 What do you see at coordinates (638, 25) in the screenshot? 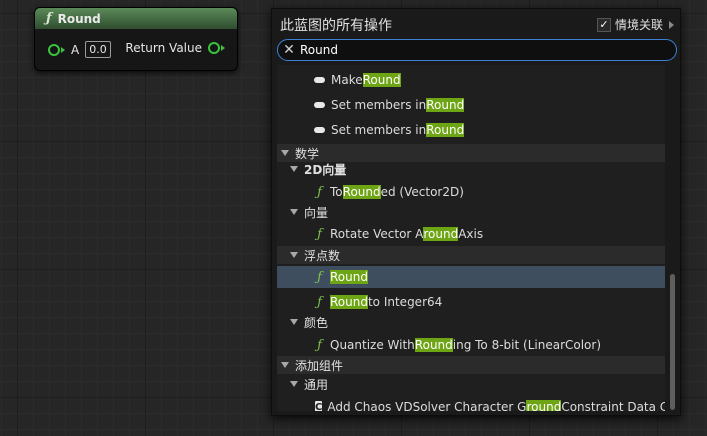
I see `context-sensitive-label: 情境关联` at bounding box center [638, 25].